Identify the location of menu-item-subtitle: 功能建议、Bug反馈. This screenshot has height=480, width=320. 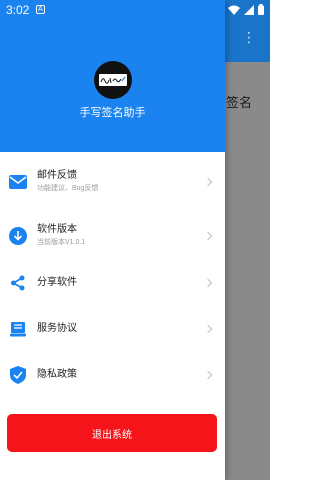
(68, 188).